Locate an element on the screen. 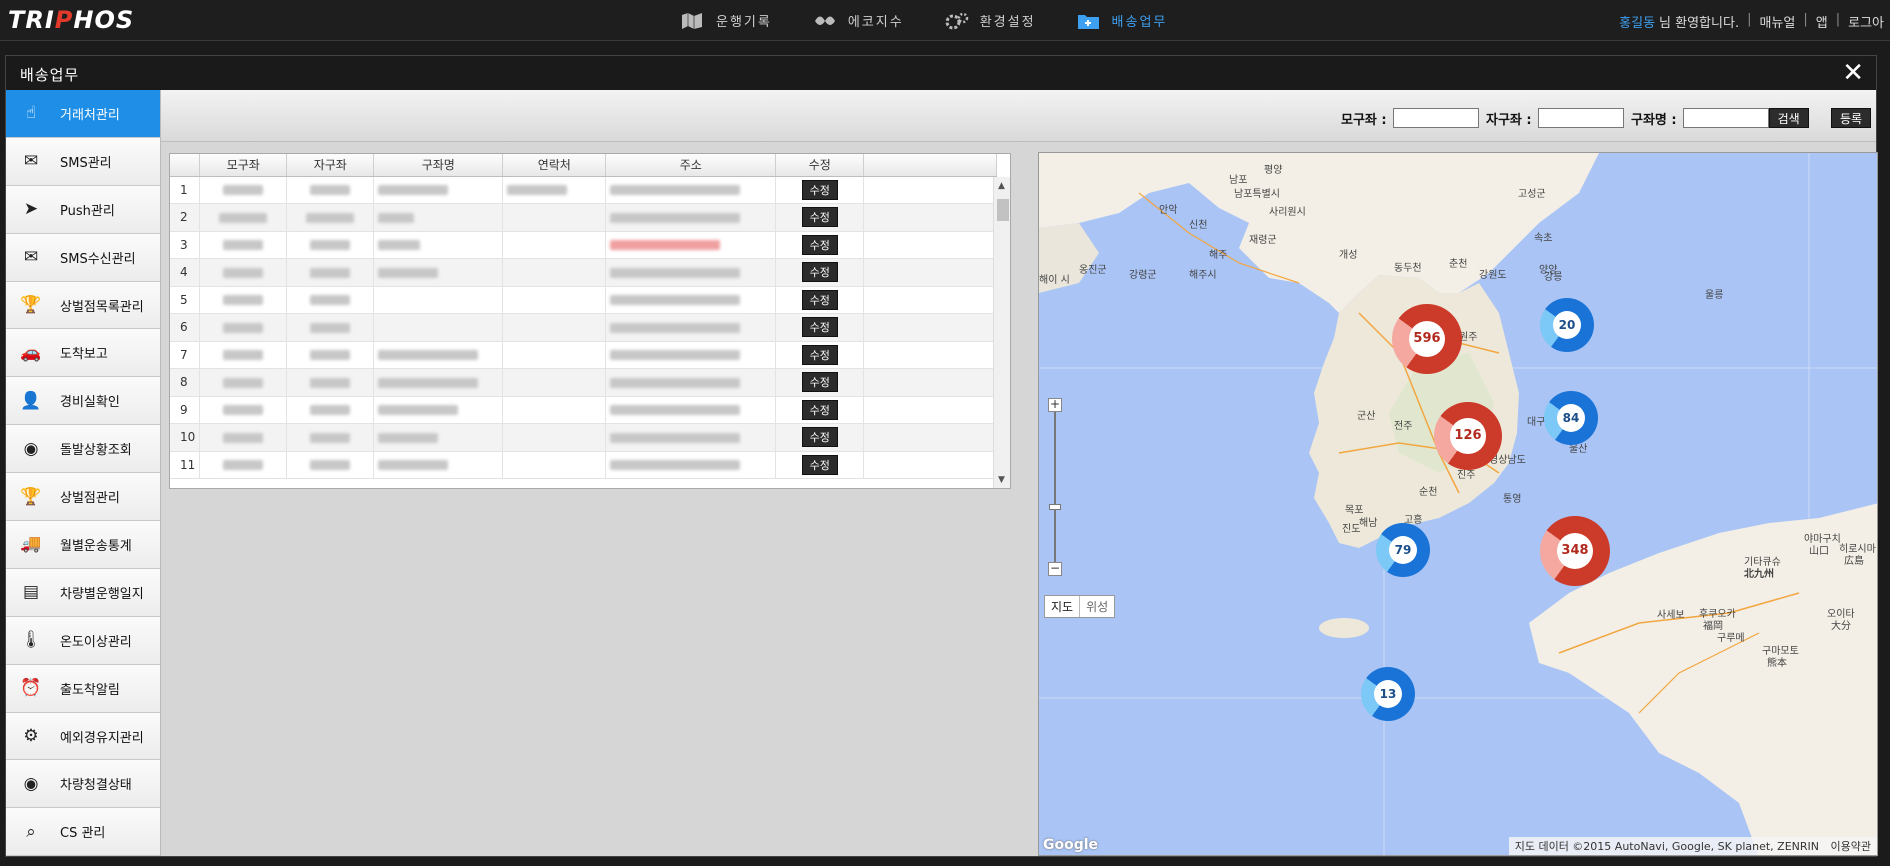 Image resolution: width=1890 pixels, height=866 pixels. account-name-input is located at coordinates (1725, 118).